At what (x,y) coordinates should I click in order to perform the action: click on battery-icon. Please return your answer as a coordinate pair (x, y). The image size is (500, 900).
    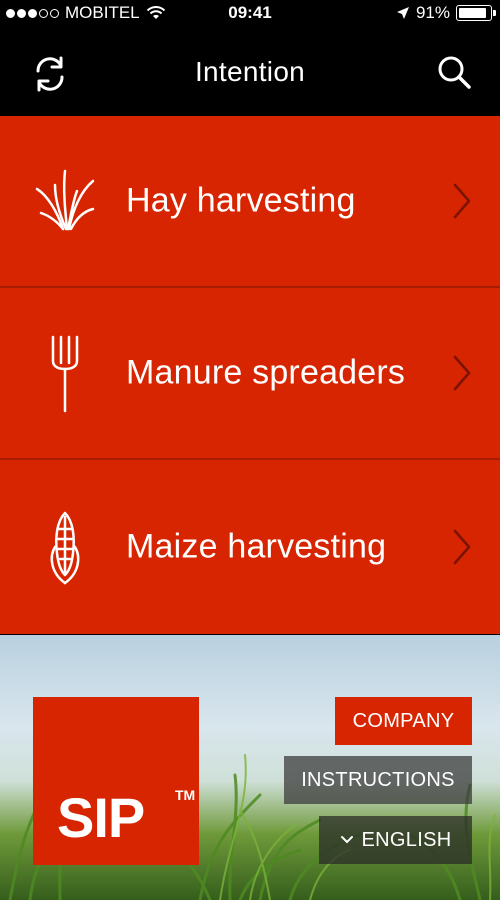
    Looking at the image, I should click on (476, 13).